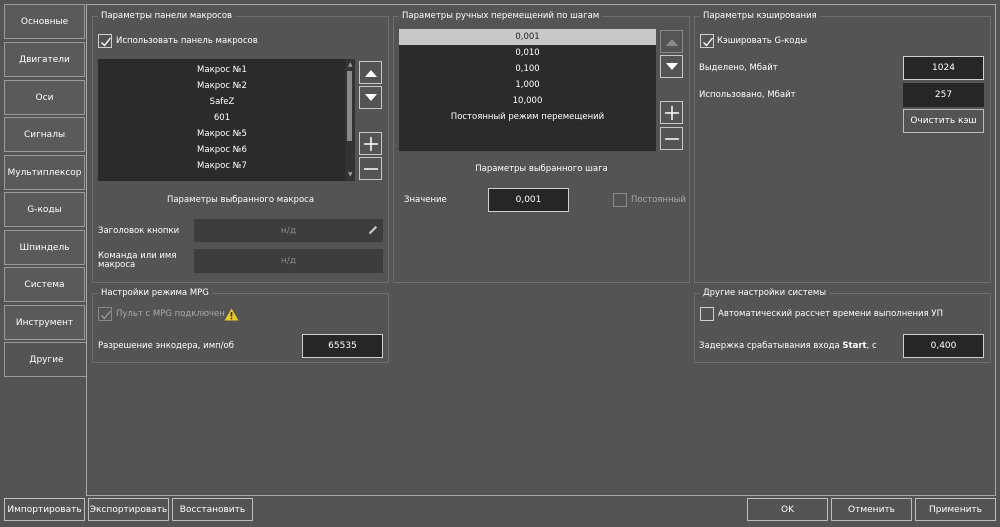 The image size is (1000, 527). I want to click on used-field: 257, so click(943, 95).